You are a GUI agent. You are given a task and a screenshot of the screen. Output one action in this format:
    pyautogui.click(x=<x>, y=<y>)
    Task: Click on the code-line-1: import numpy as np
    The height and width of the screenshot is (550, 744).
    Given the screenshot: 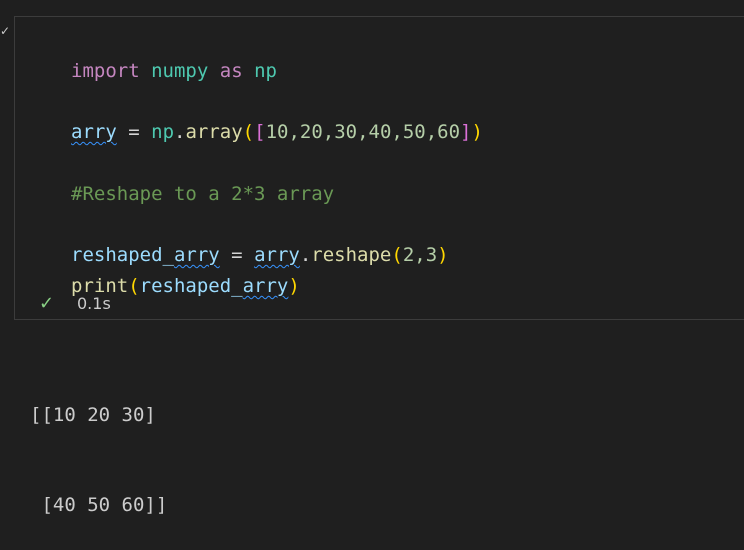 What is the action you would take?
    pyautogui.click(x=174, y=71)
    